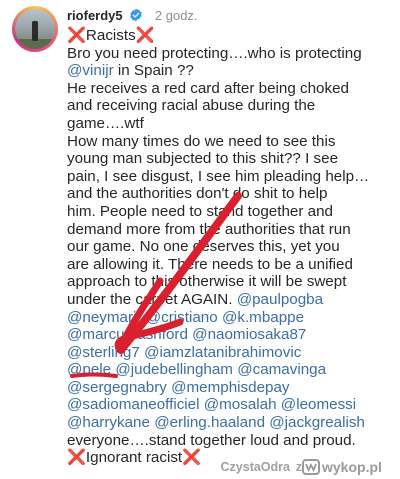  I want to click on mention-link: @paulpogba, so click(280, 299).